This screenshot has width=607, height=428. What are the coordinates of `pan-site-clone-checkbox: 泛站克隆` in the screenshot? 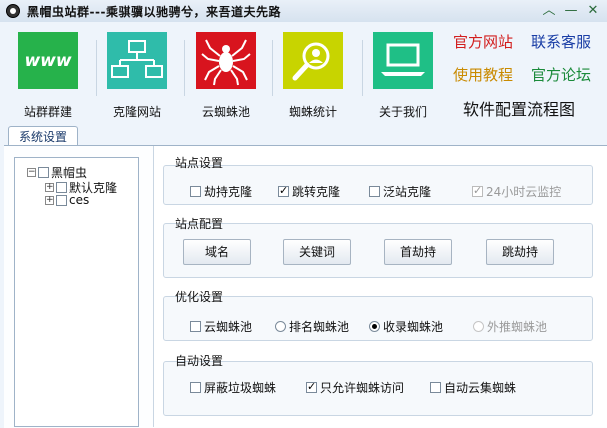 It's located at (400, 191).